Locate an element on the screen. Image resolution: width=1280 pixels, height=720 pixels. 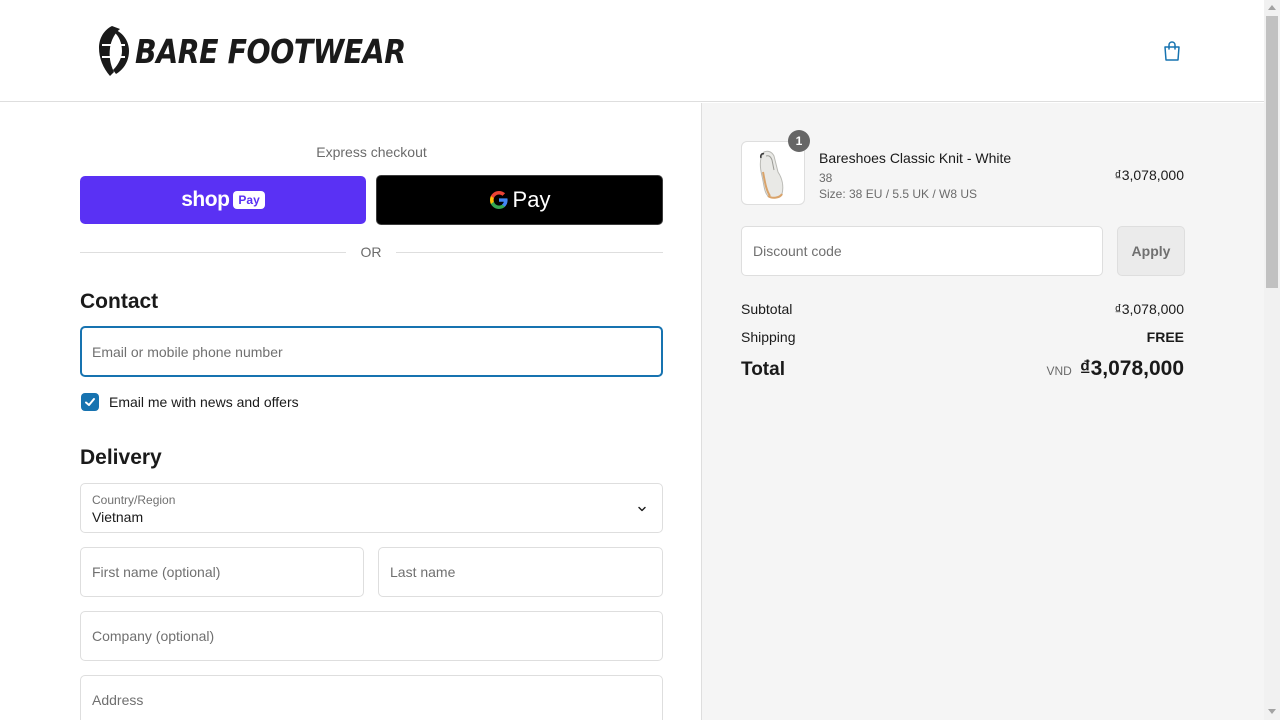
or-label: OR is located at coordinates (371, 252).